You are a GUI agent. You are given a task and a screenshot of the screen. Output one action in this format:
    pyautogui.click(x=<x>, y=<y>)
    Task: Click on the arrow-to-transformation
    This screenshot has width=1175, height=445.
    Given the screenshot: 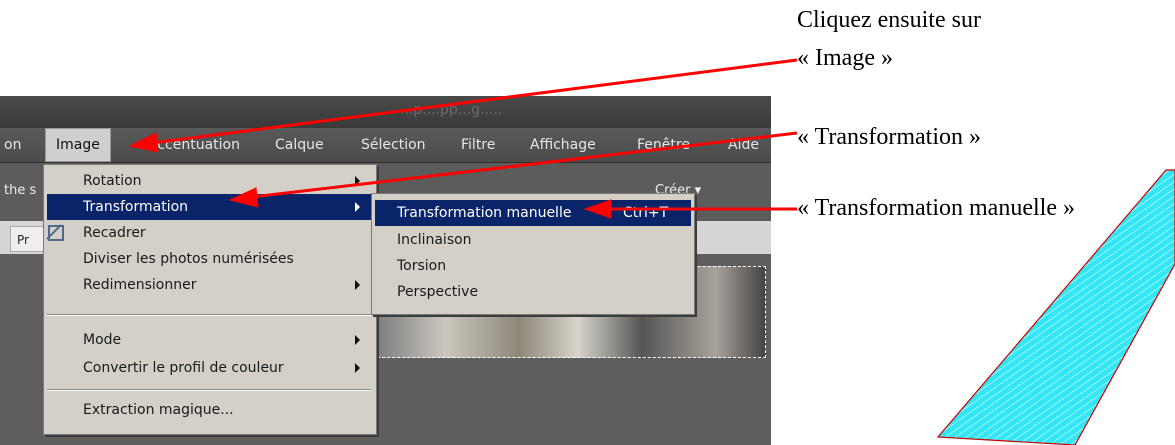 What is the action you would take?
    pyautogui.click(x=524, y=165)
    